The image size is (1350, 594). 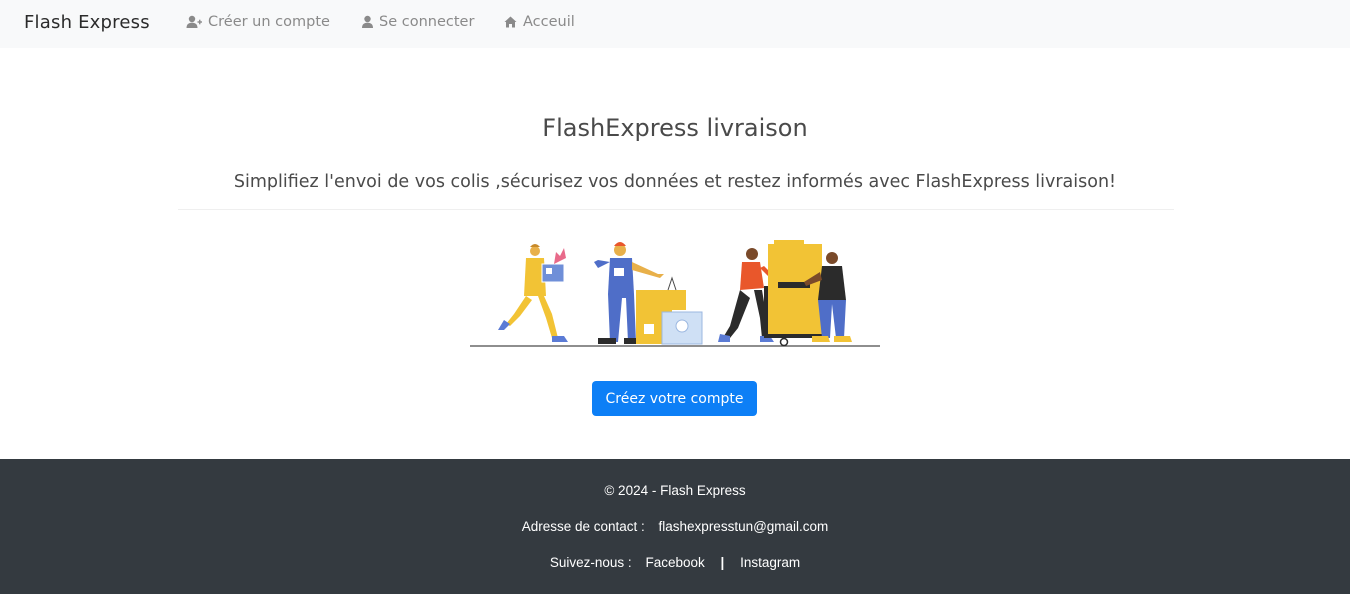 I want to click on copyright: © 2024 - Flash Express, so click(x=675, y=490).